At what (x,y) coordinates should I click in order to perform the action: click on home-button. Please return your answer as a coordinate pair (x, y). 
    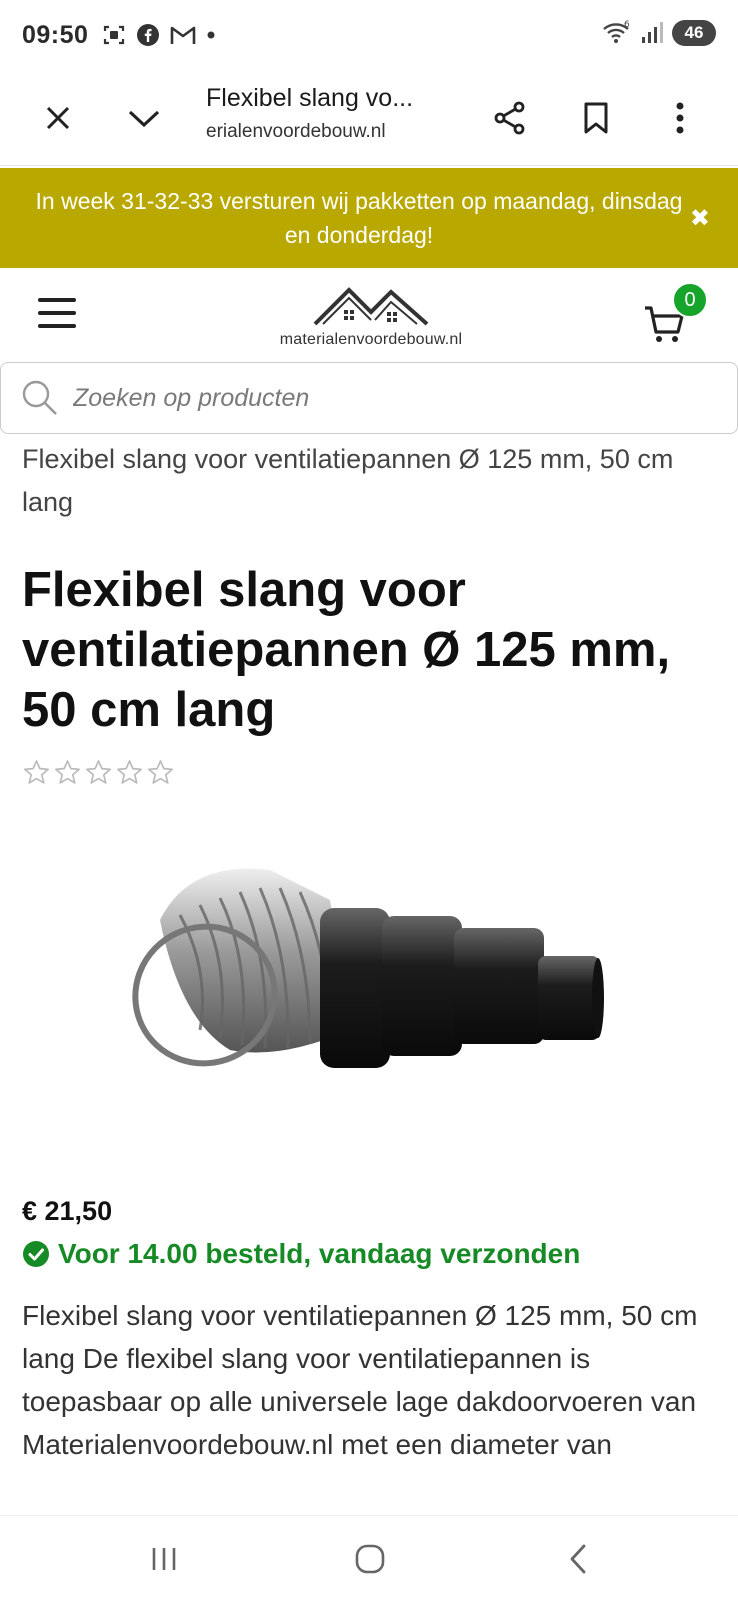
    Looking at the image, I should click on (370, 1559).